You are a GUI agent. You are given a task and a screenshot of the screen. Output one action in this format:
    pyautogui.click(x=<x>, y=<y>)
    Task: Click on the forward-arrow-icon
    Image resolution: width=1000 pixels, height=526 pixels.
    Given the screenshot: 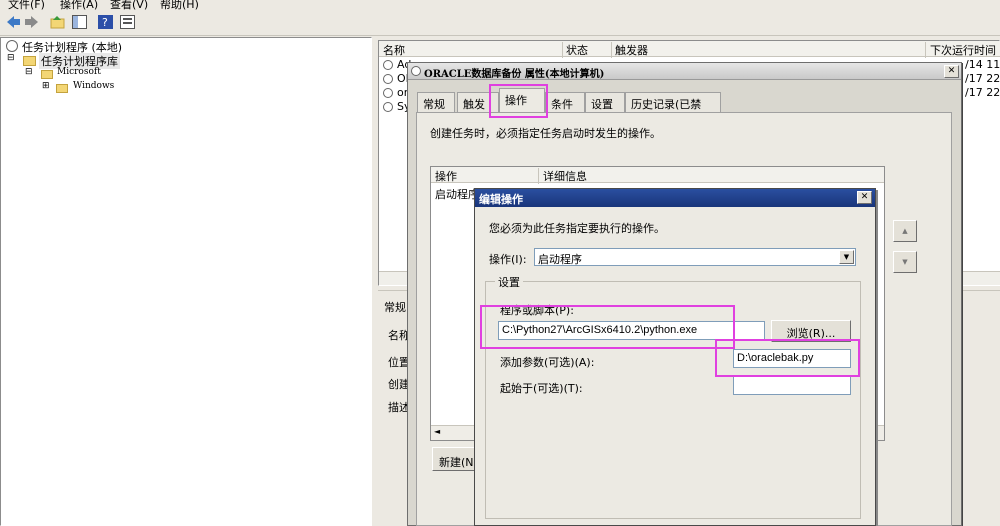 What is the action you would take?
    pyautogui.click(x=31, y=22)
    